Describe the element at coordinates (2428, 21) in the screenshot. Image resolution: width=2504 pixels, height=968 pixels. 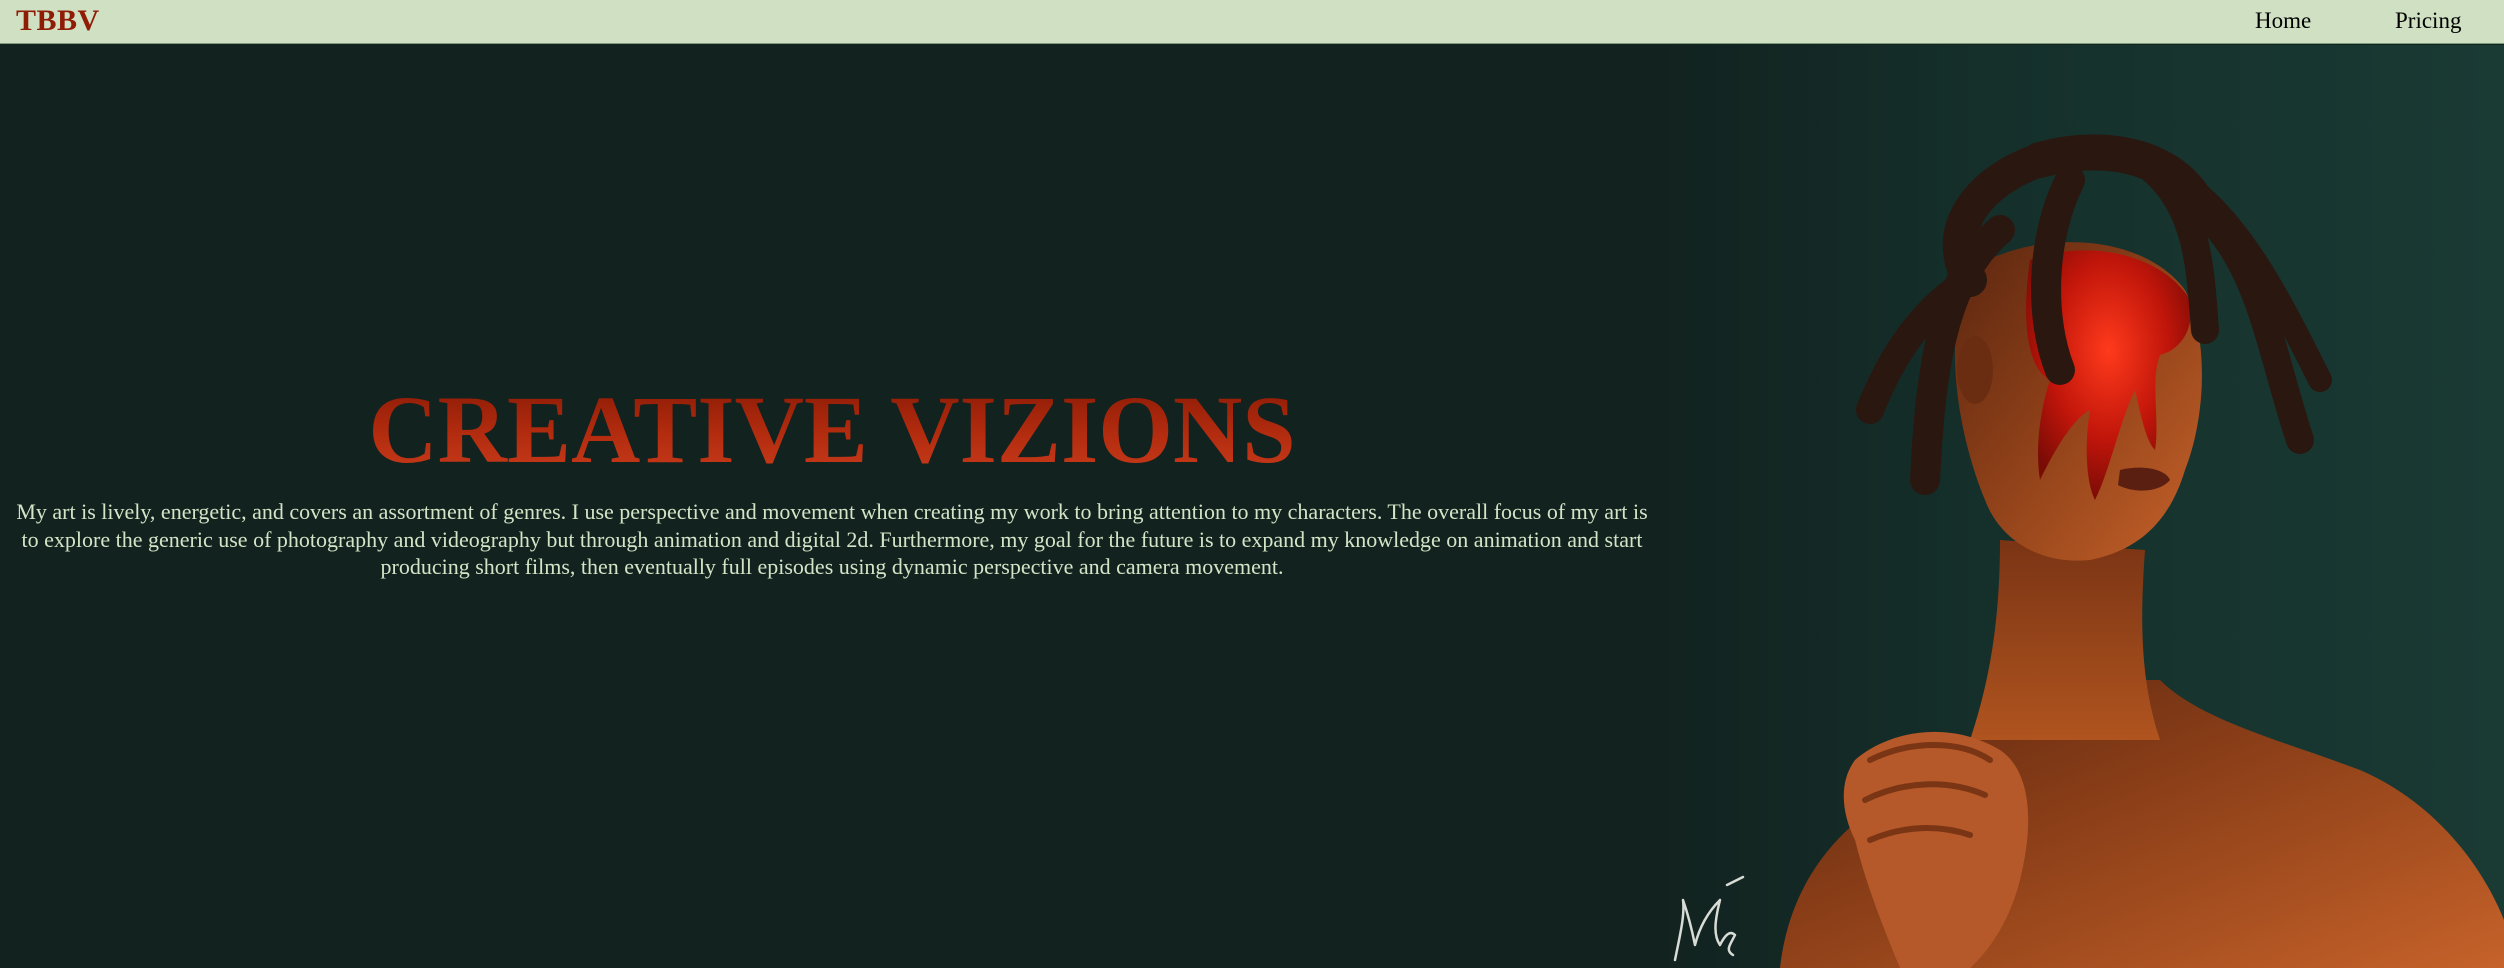
I see `nav-pricing-link: Pricing` at that location.